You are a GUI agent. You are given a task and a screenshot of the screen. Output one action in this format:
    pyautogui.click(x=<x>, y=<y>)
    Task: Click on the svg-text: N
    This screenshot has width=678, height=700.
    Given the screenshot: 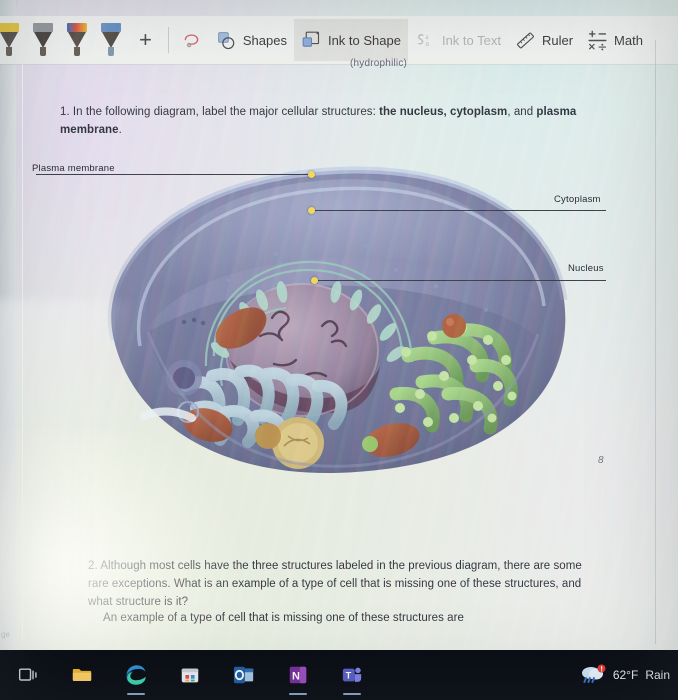 What is the action you would take?
    pyautogui.click(x=296, y=677)
    